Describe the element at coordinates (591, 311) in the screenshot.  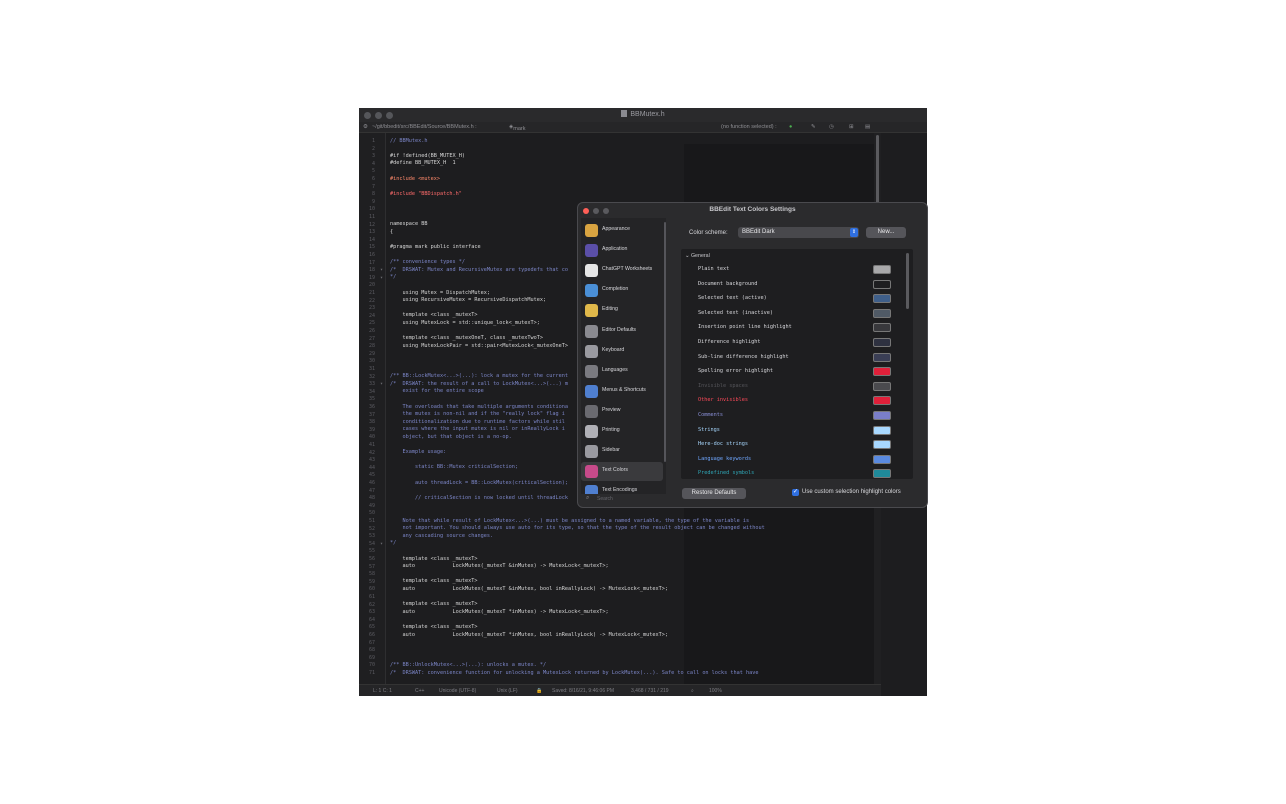
I see `editing-icon` at that location.